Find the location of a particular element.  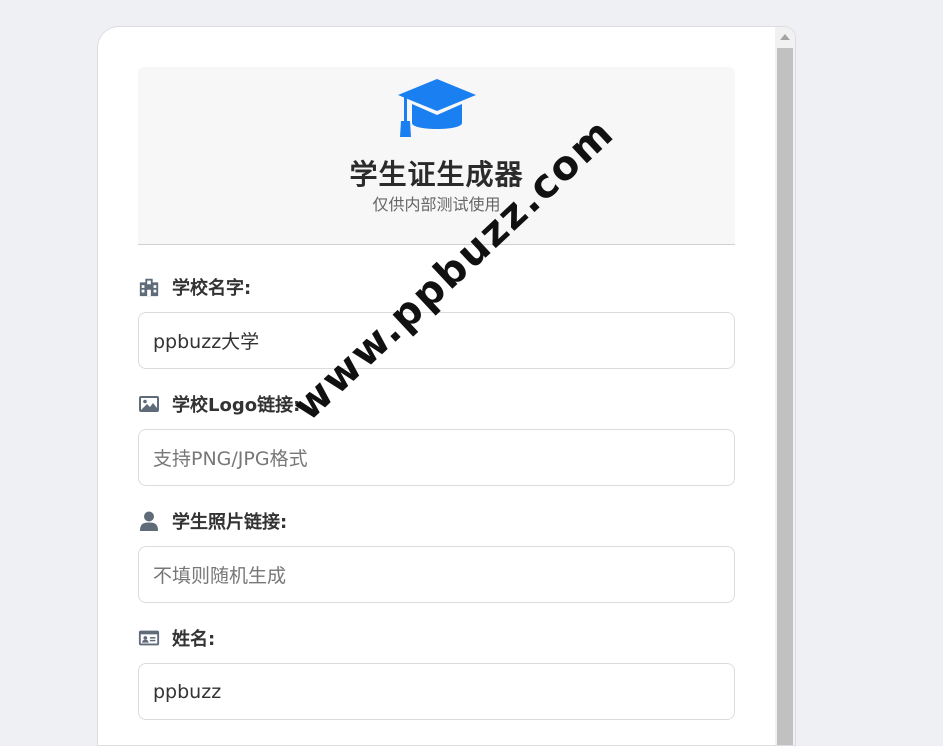

student-photo-field: 学生照片链接: 不填则随机生成 is located at coordinates (436, 555).